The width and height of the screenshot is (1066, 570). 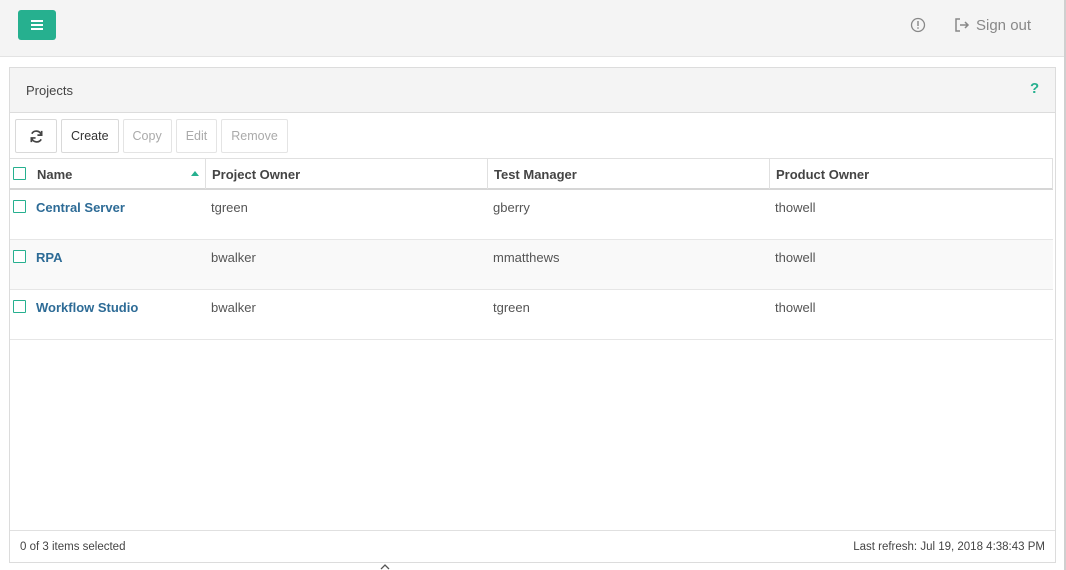 I want to click on sign-out-label: Sign out, so click(x=1004, y=25).